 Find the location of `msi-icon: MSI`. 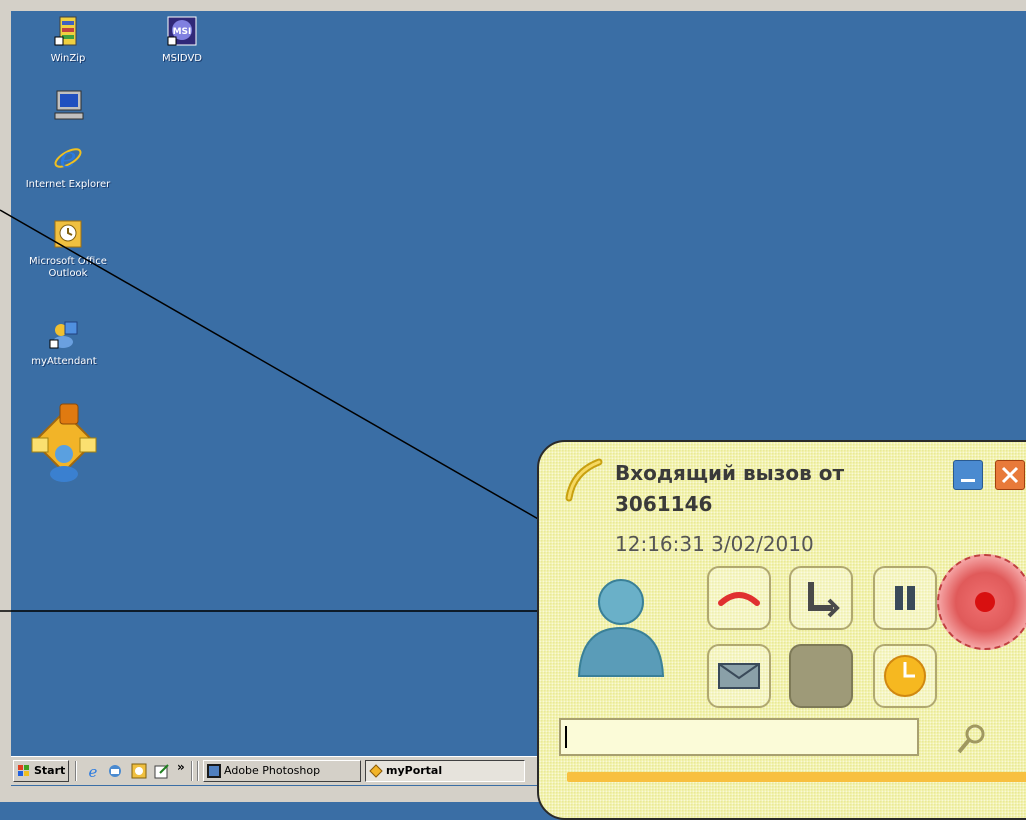

msi-icon: MSI is located at coordinates (182, 31).